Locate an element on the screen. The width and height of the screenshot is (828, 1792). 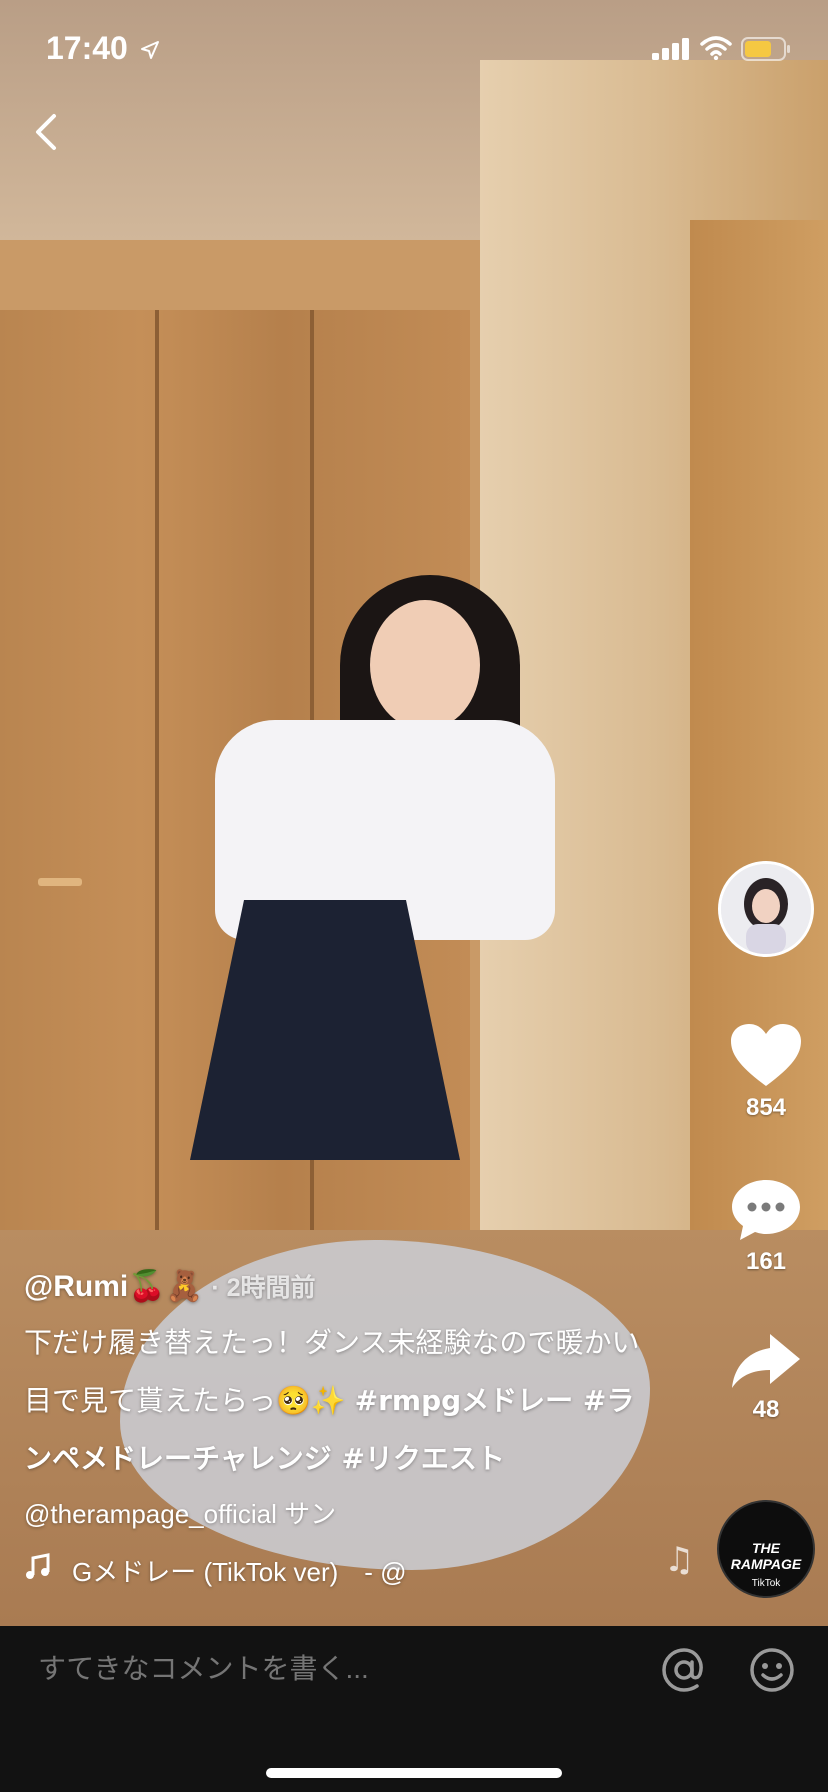
video-bg-closet-seam is located at coordinates (157, 775).